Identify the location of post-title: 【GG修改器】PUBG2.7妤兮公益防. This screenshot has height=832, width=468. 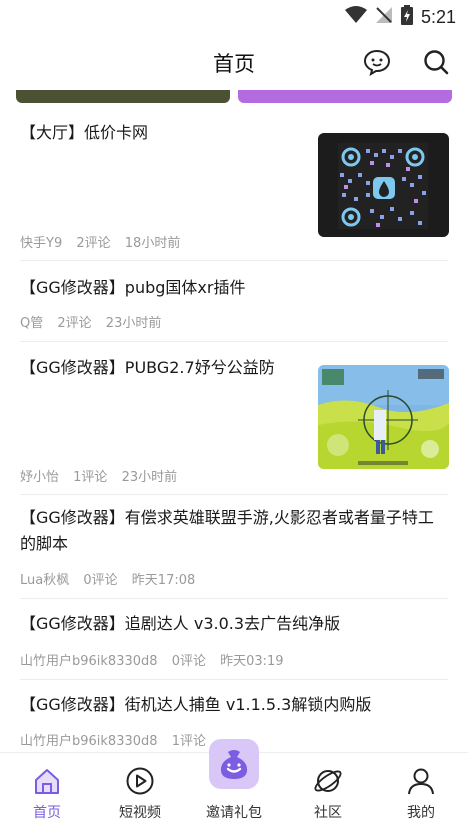
(165, 368).